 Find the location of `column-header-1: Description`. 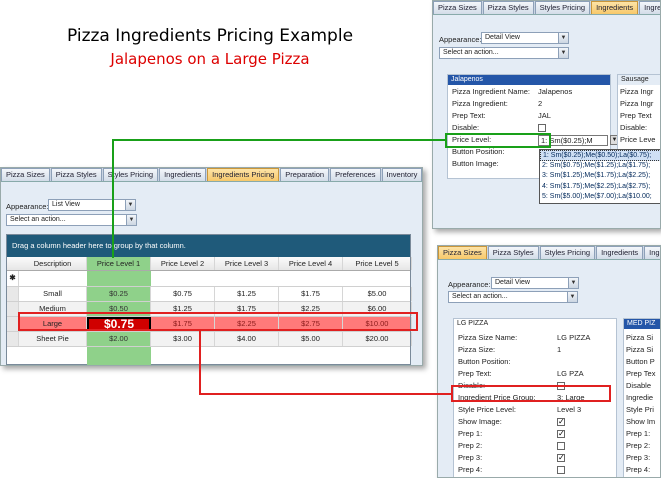

column-header-1: Description is located at coordinates (53, 263).